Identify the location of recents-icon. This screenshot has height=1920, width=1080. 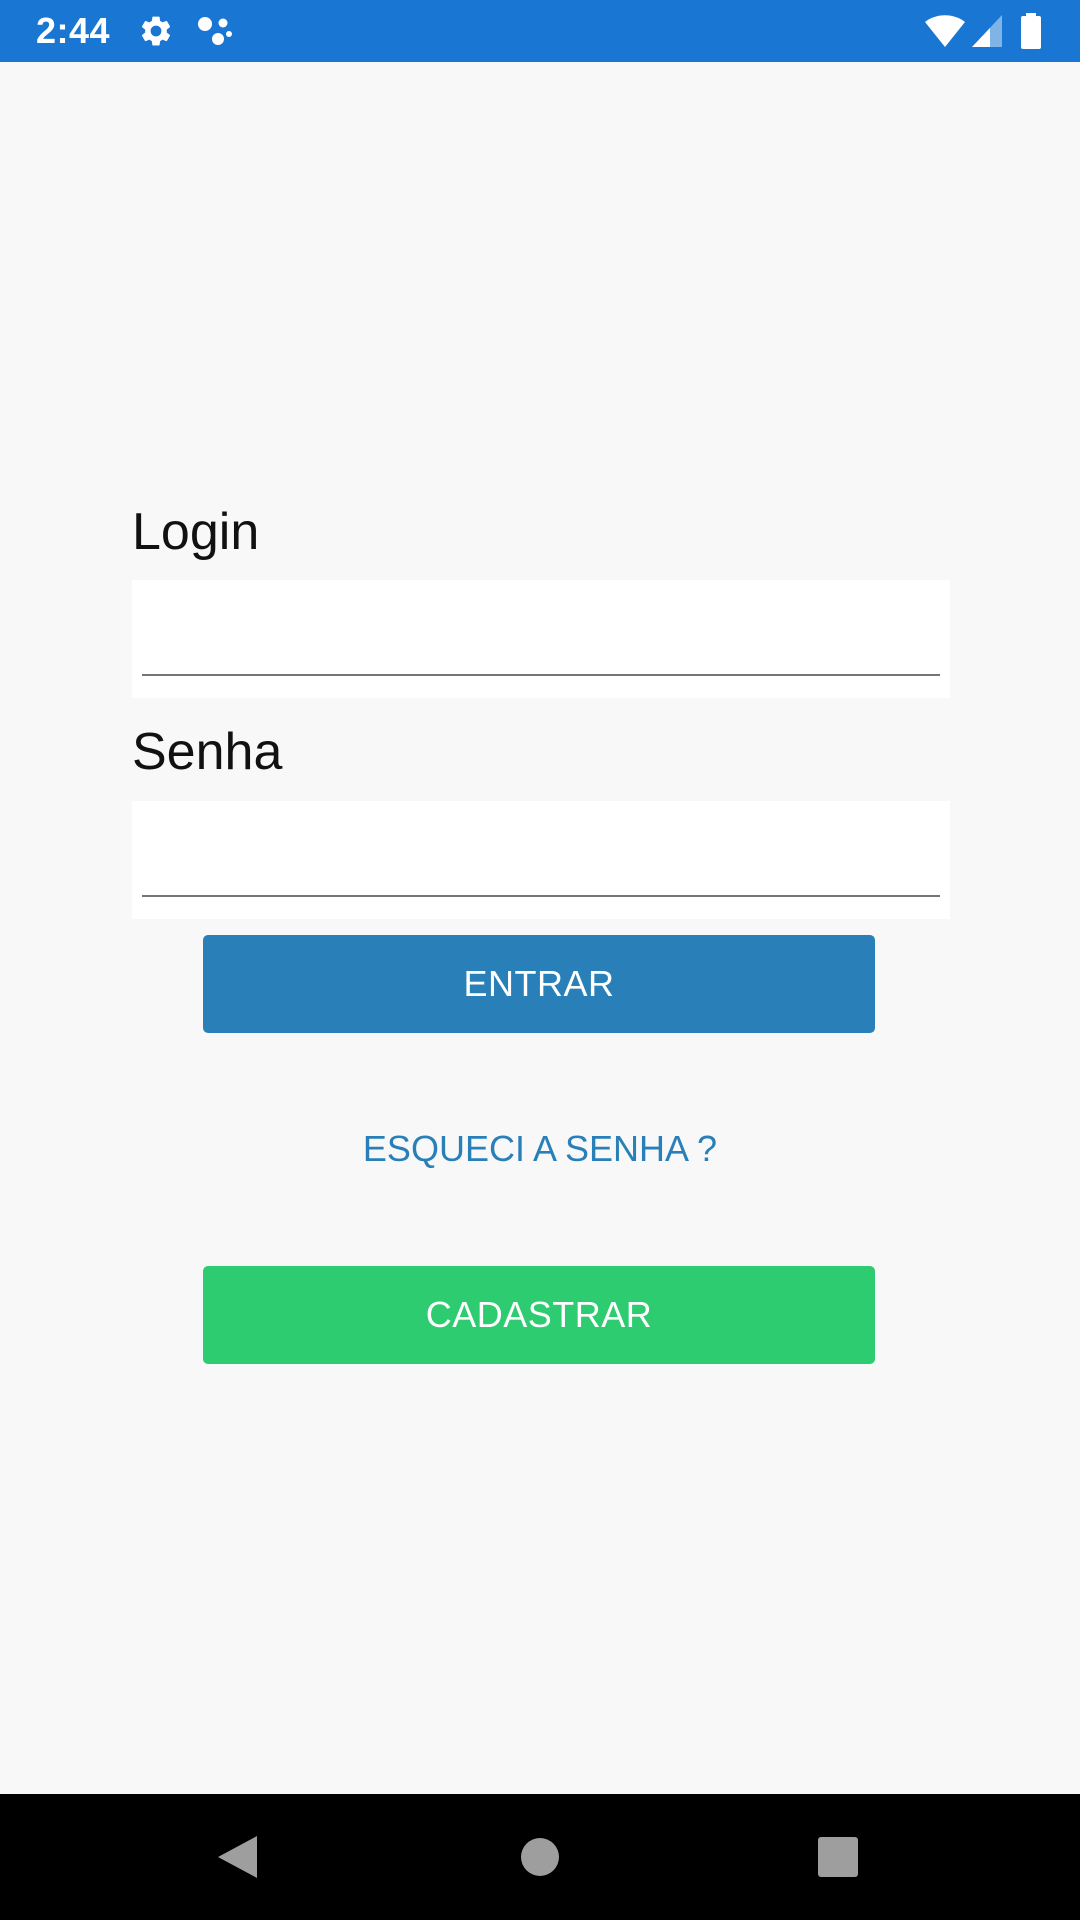
(838, 1857).